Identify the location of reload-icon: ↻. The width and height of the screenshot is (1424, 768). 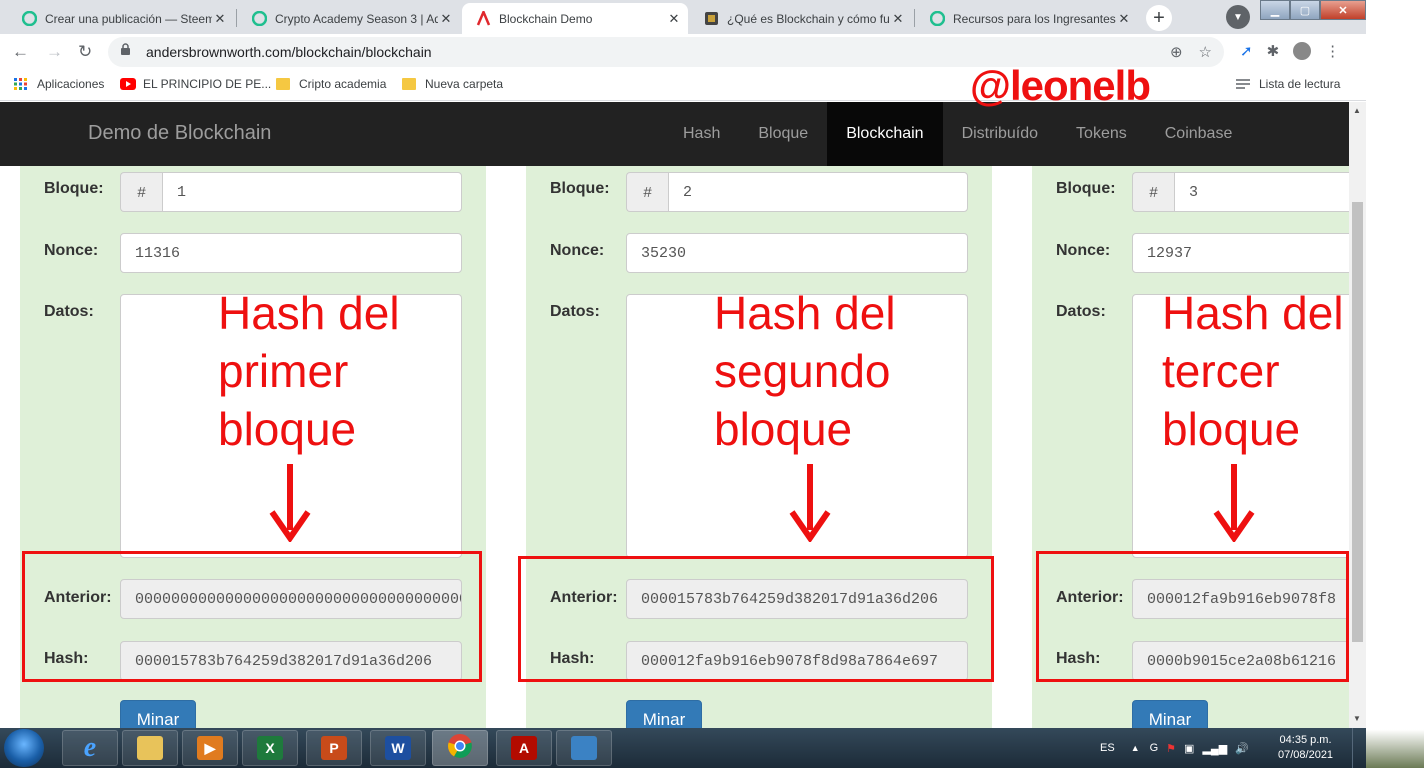
(85, 52).